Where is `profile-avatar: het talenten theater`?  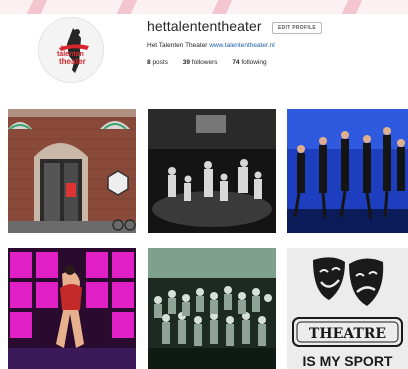
profile-avatar: het talenten theater is located at coordinates (71, 50).